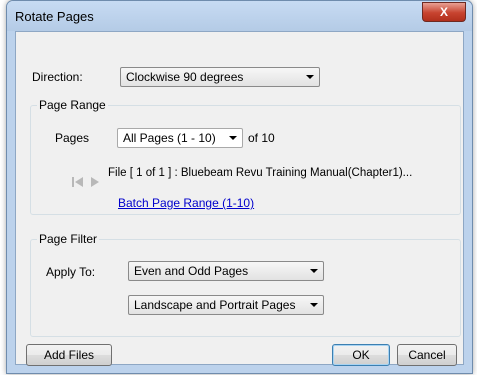 The image size is (477, 375). Describe the element at coordinates (169, 138) in the screenshot. I see `pages-value: All Pages (1 - 10)` at that location.